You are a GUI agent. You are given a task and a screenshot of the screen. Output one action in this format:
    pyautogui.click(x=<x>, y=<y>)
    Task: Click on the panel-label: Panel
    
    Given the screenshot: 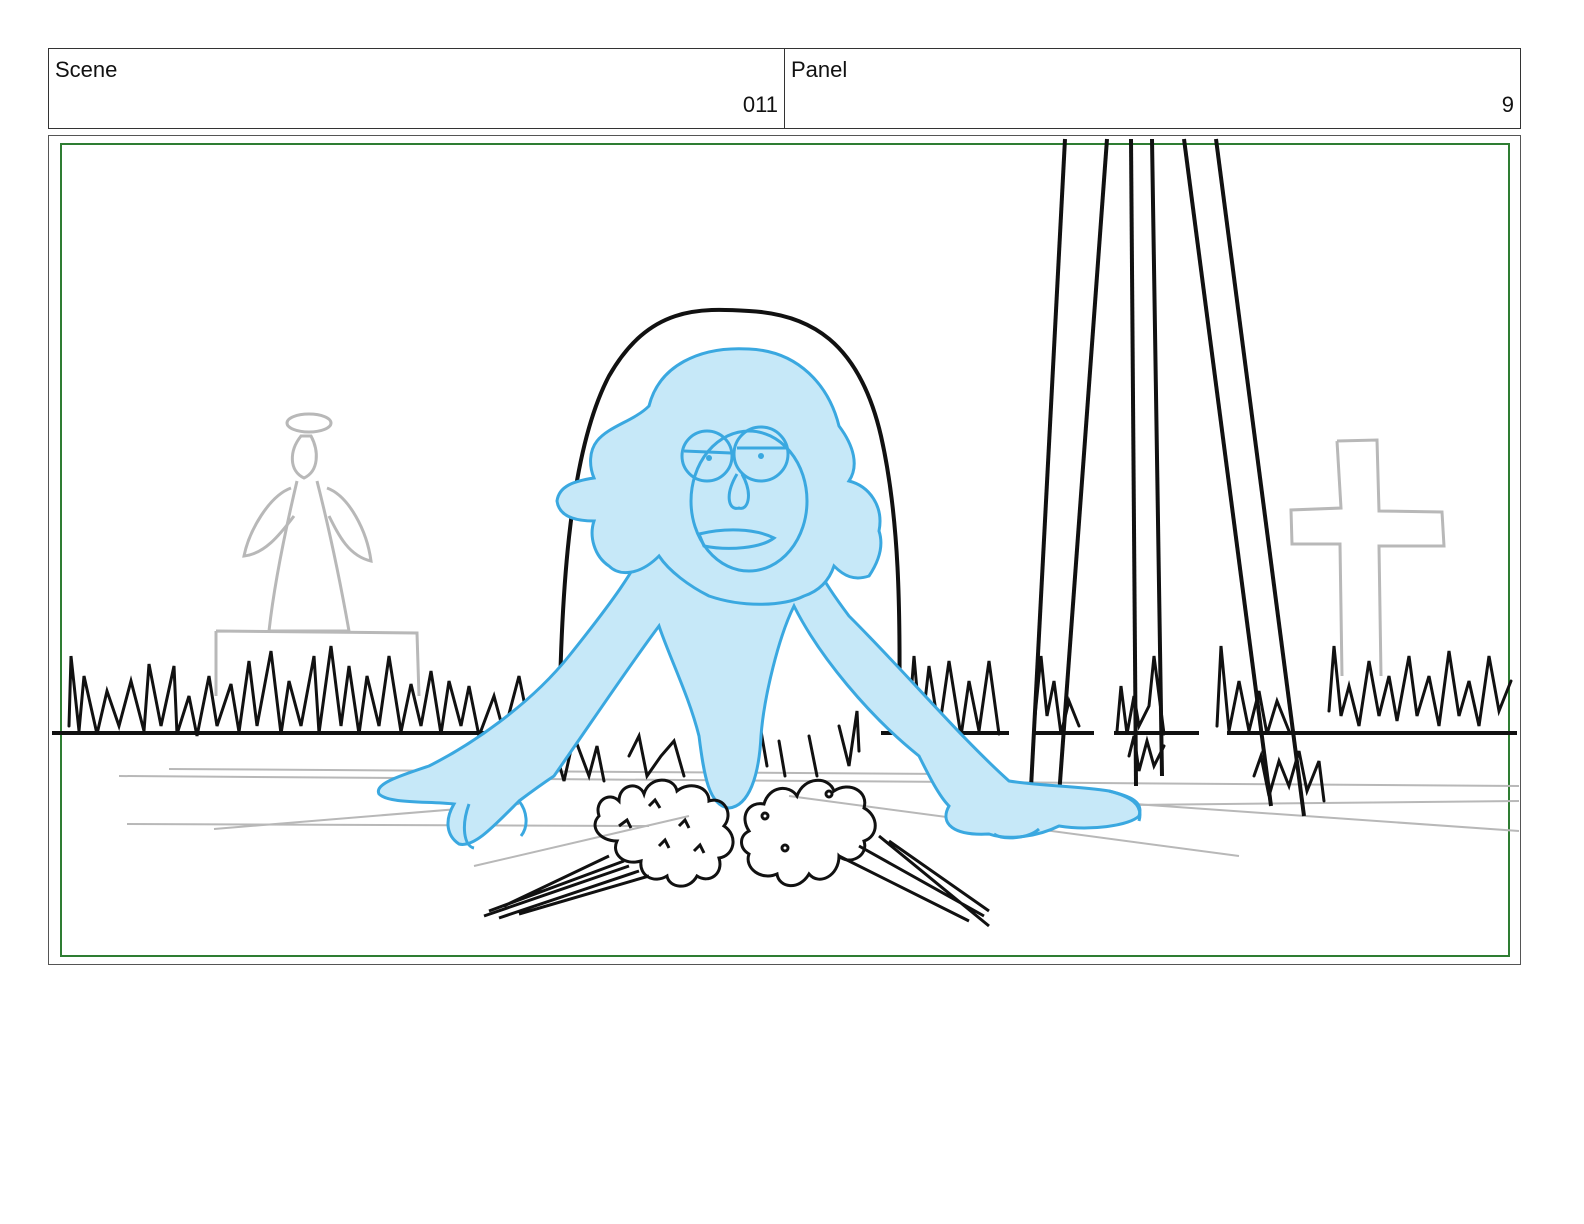 What is the action you would take?
    pyautogui.click(x=819, y=69)
    